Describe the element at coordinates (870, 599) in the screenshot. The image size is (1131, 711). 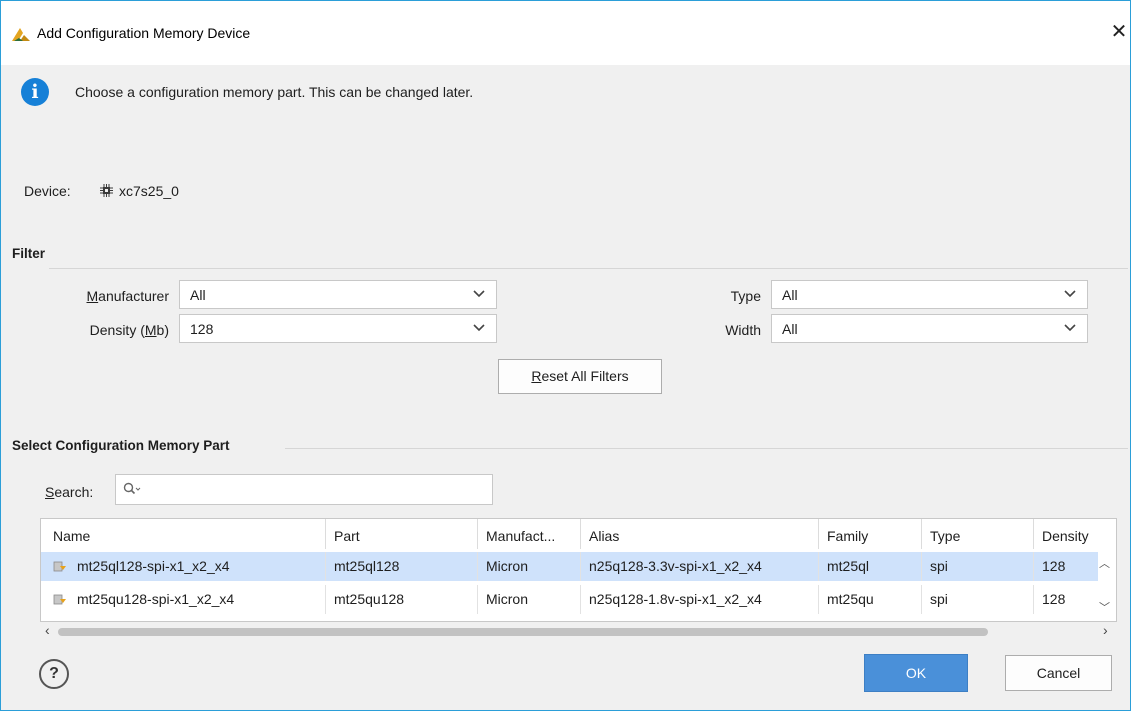
I see `cell-family: mt25qu` at that location.